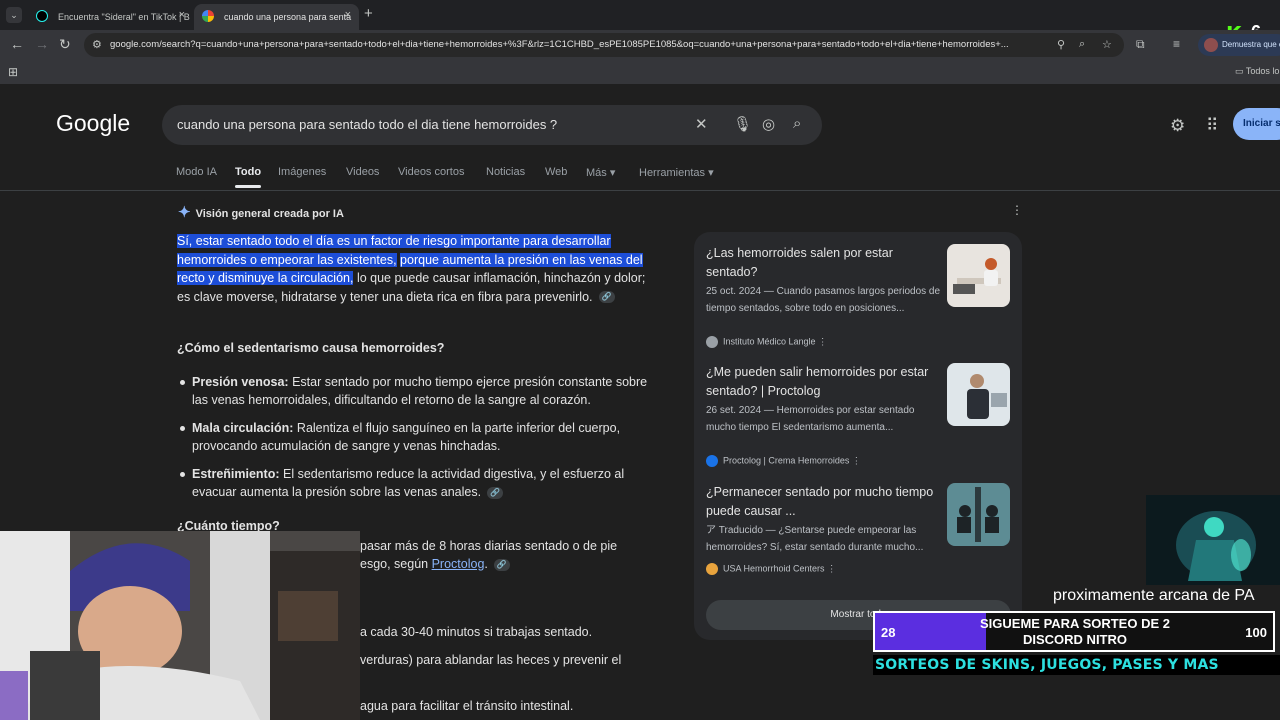 This screenshot has height=720, width=1280. Describe the element at coordinates (13, 72) in the screenshot. I see `apps-grid-icon: ⊞` at that location.